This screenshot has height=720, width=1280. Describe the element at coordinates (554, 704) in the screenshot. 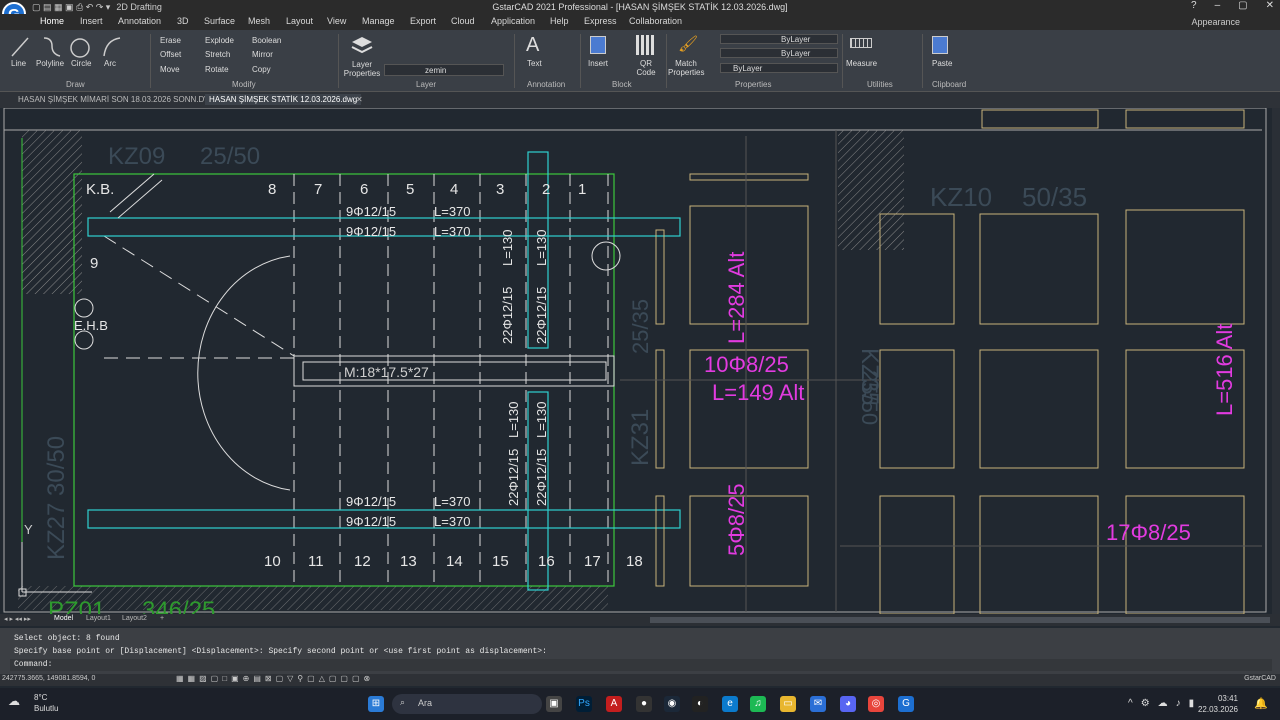

I see `task-view-icon: ▣` at that location.